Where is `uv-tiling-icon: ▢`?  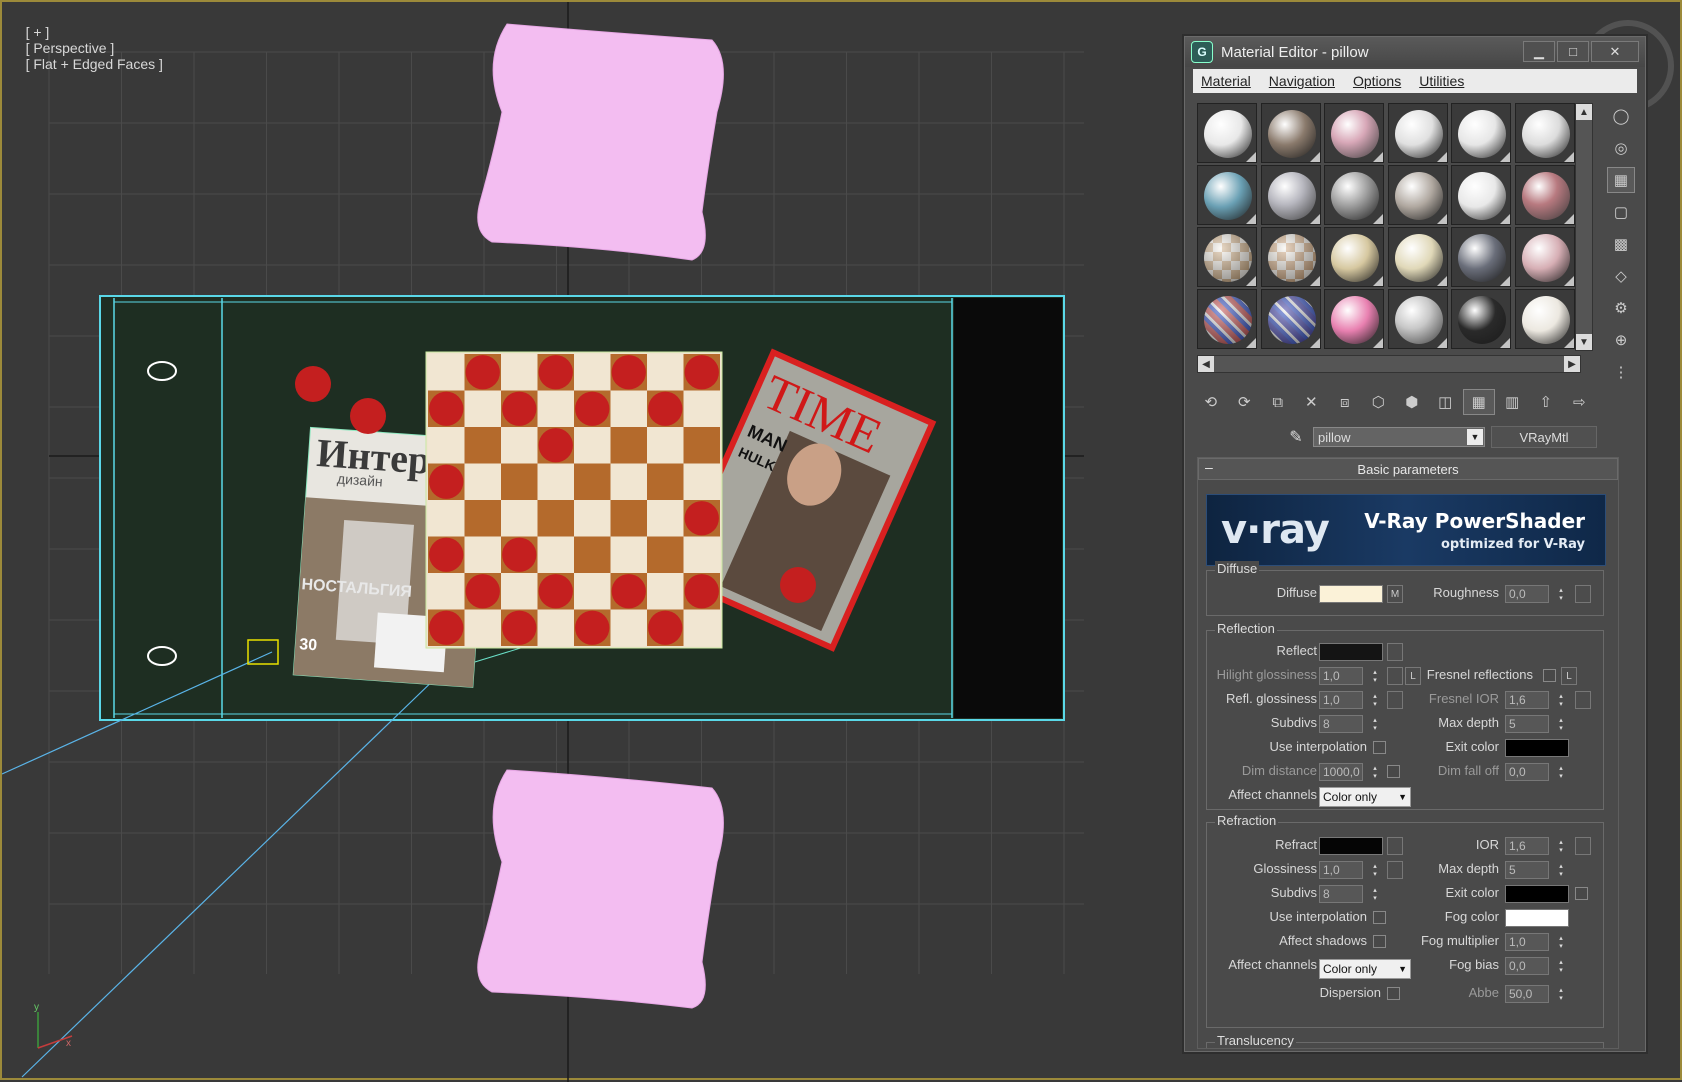
uv-tiling-icon: ▢ is located at coordinates (1621, 212).